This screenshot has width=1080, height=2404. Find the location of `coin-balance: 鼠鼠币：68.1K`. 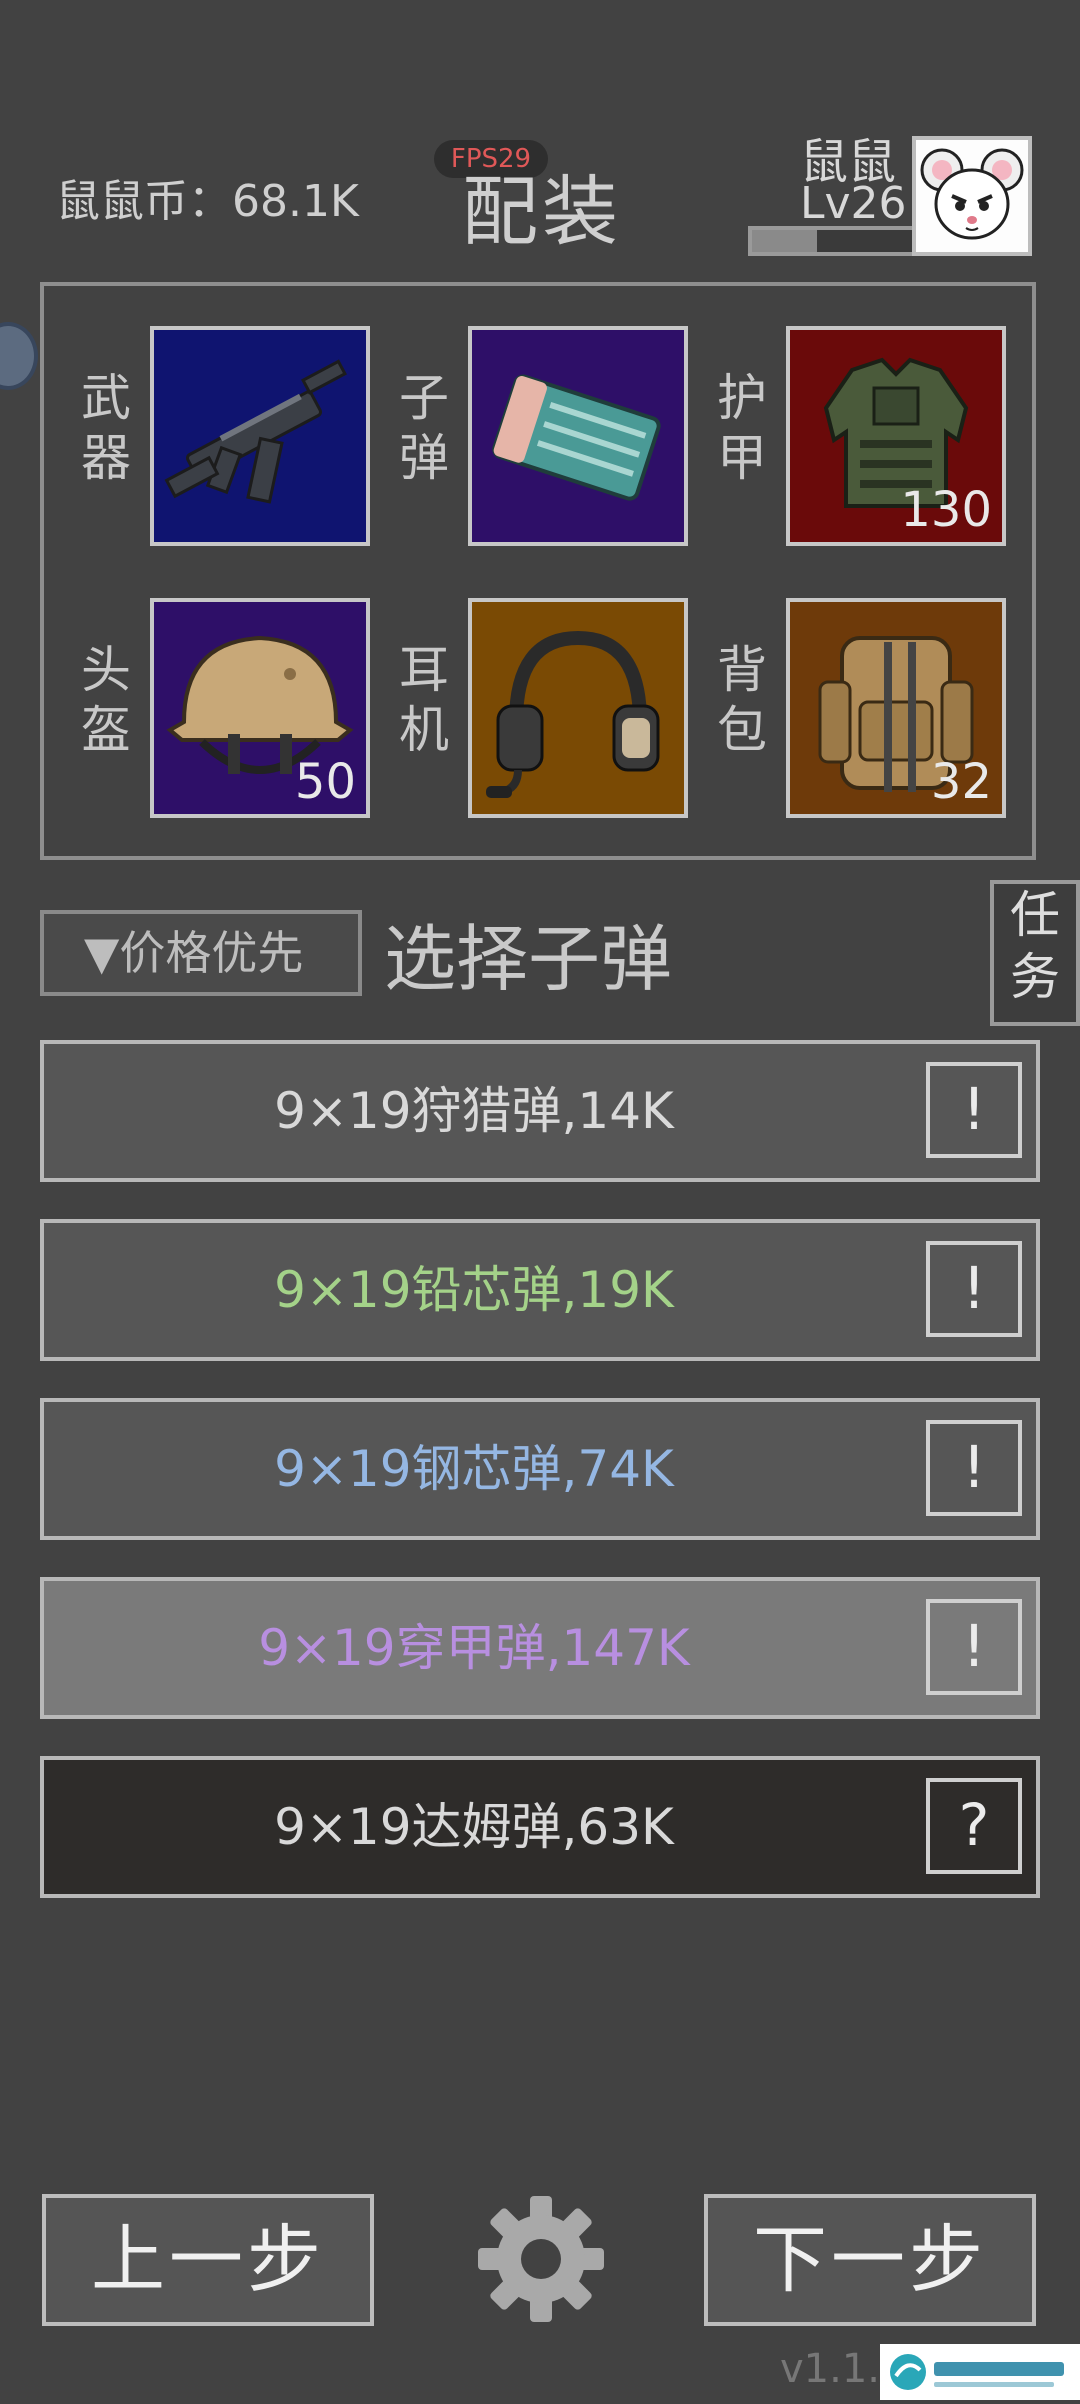

coin-balance: 鼠鼠币：68.1K is located at coordinates (207, 201).